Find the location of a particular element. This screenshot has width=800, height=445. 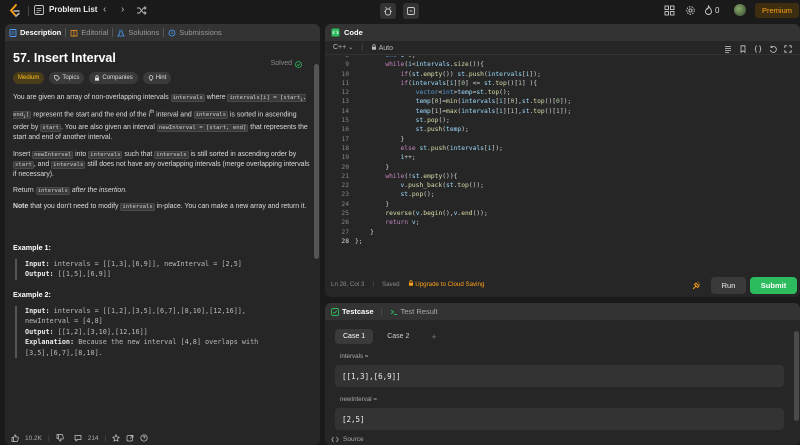

description-paragraph-3: Return intervals after the insertion. is located at coordinates (70, 191).